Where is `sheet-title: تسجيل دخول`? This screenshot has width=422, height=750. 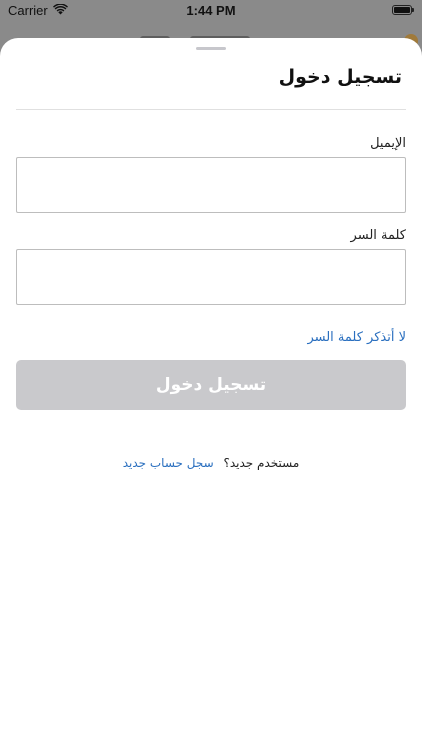 sheet-title: تسجيل دخول is located at coordinates (340, 77).